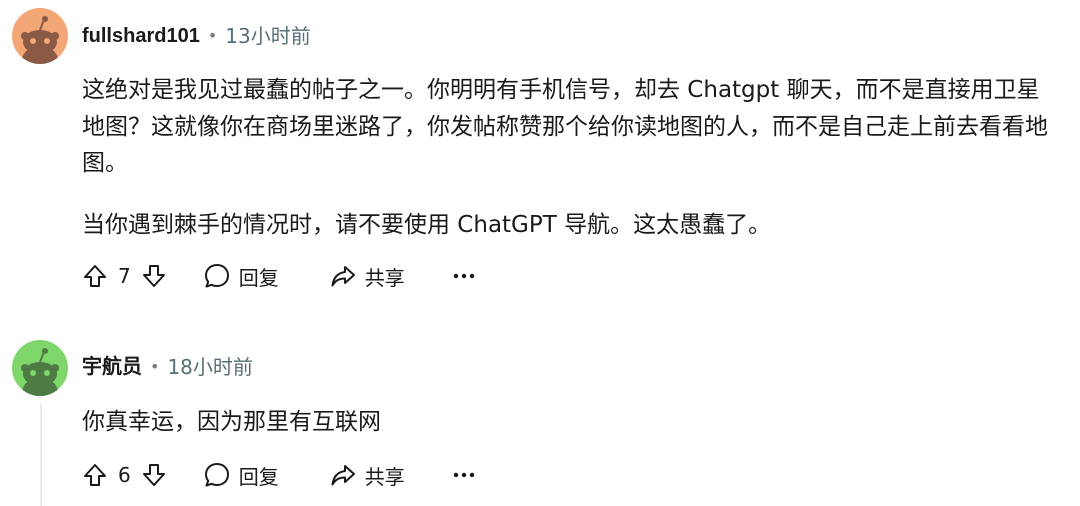 The image size is (1080, 506). Describe the element at coordinates (427, 224) in the screenshot. I see `comment-paragraph: 当你遇到棘手的情况时，请不要使用 ChatGPT 导航。这太愚蠢了。` at that location.